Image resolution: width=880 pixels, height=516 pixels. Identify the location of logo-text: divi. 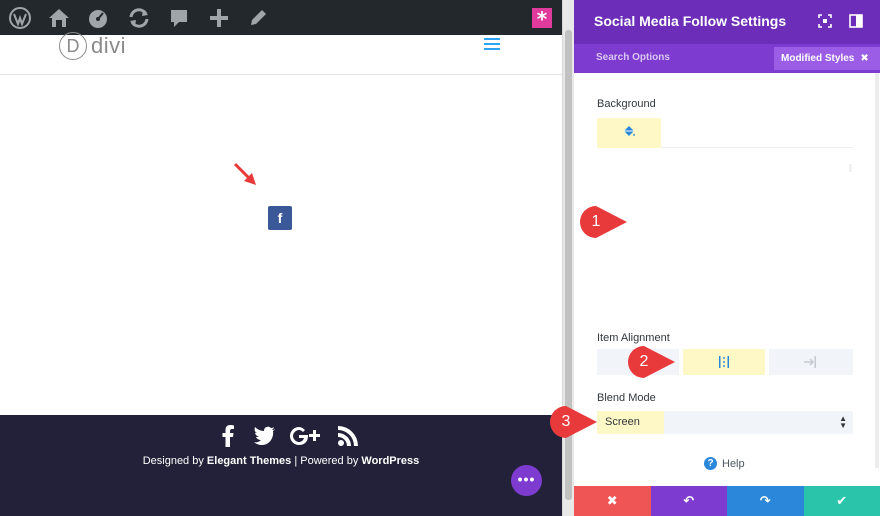
(109, 45).